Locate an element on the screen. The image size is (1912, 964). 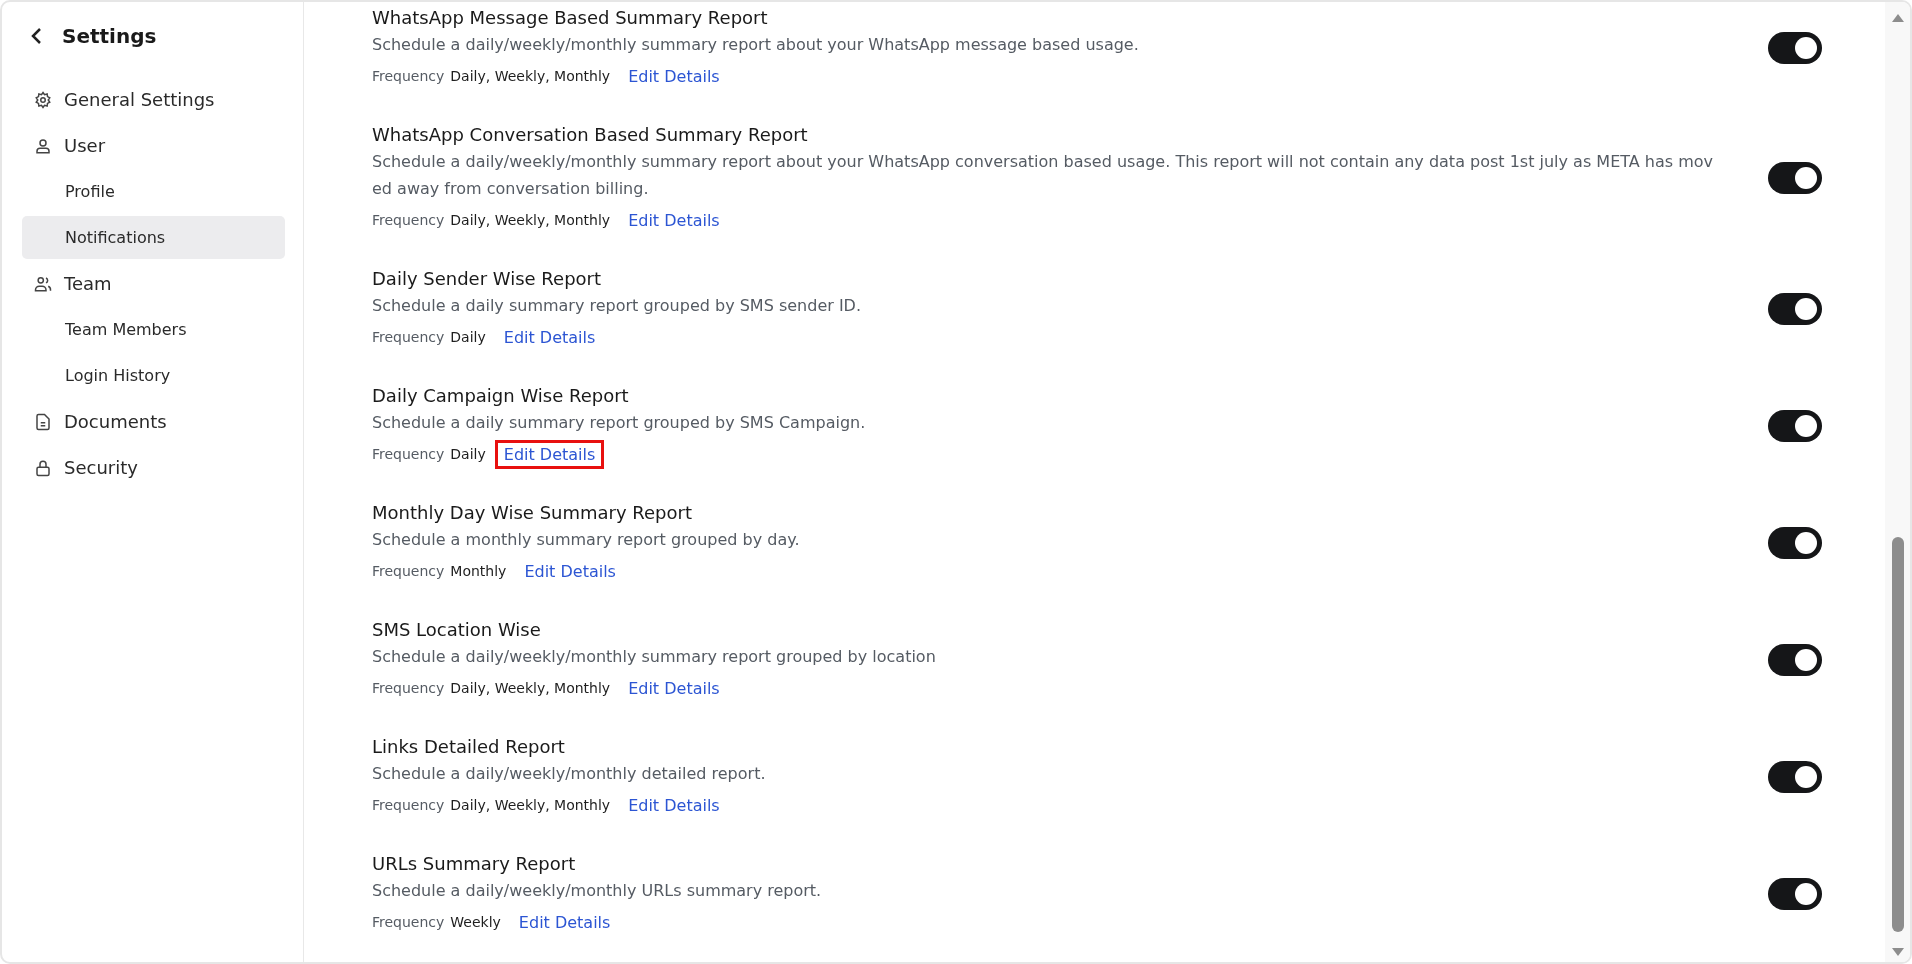
scrollbar-thumb is located at coordinates (1897, 734).